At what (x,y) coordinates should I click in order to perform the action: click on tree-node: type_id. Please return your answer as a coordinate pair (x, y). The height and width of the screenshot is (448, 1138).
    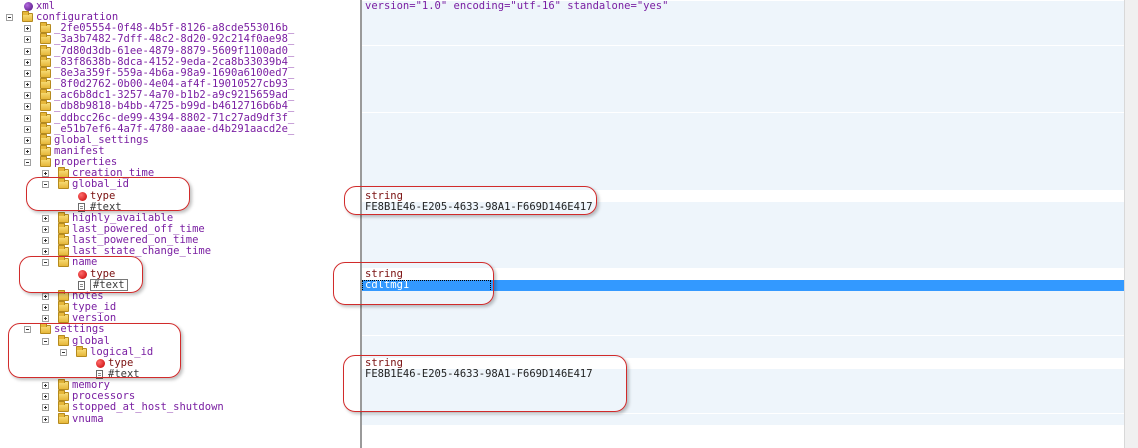
    Looking at the image, I should click on (180, 307).